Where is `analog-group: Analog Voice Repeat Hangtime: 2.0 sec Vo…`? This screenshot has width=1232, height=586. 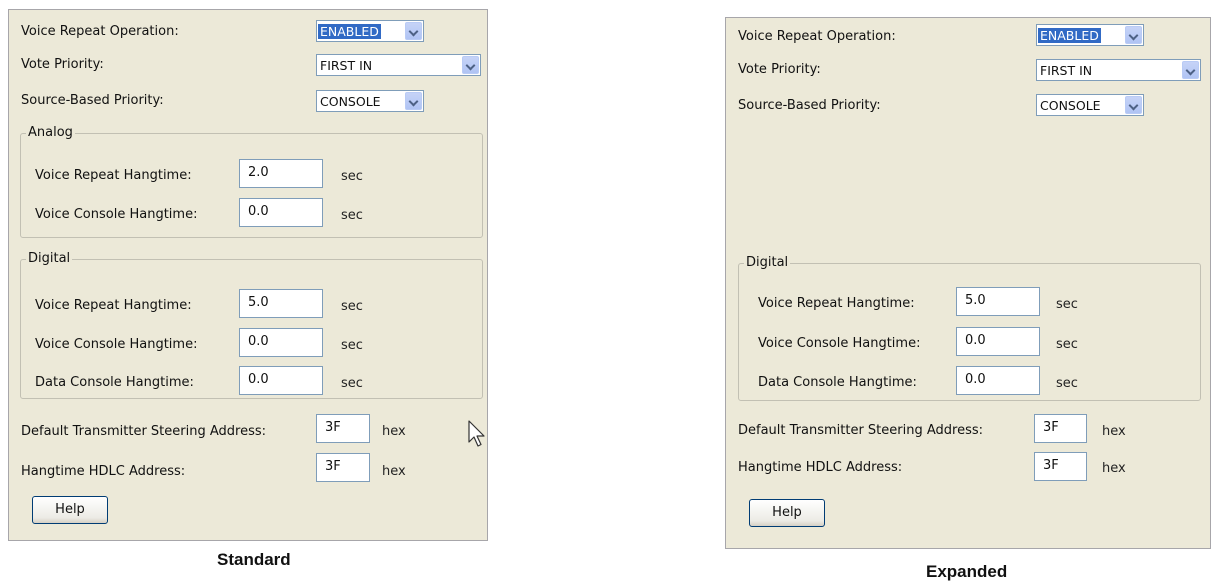
analog-group: Analog Voice Repeat Hangtime: 2.0 sec Vo… is located at coordinates (251, 181).